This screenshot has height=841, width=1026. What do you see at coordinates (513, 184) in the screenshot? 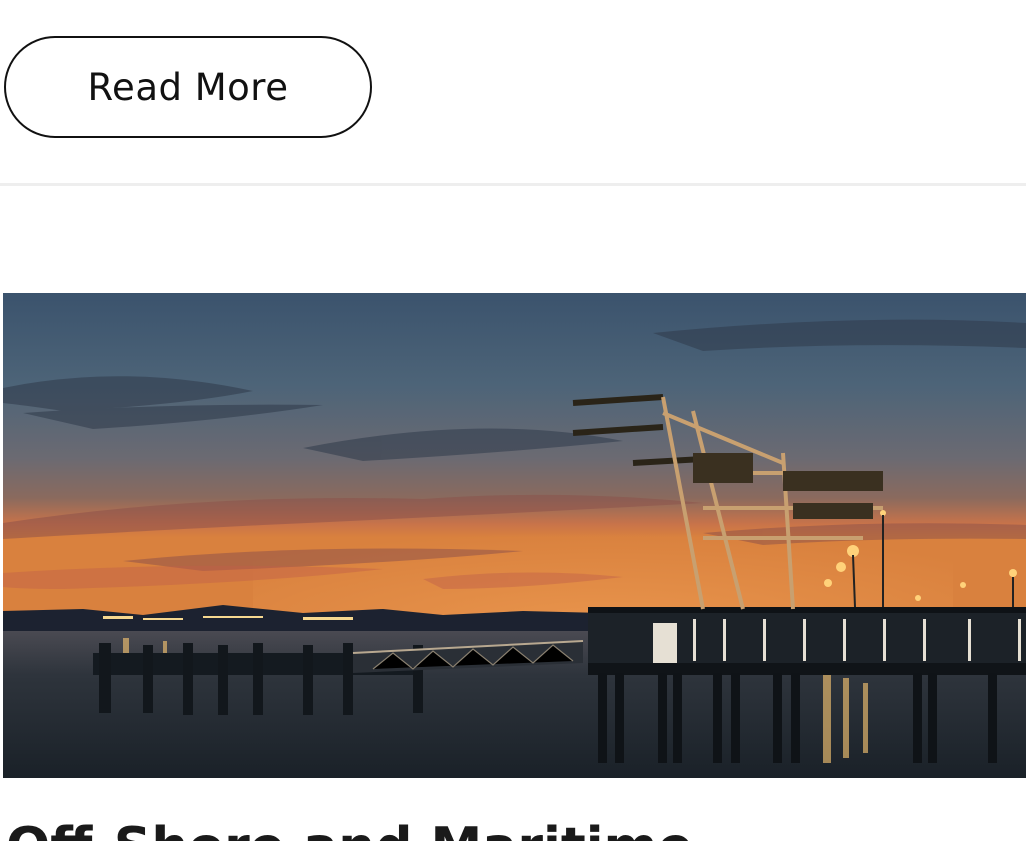
I see `divider` at bounding box center [513, 184].